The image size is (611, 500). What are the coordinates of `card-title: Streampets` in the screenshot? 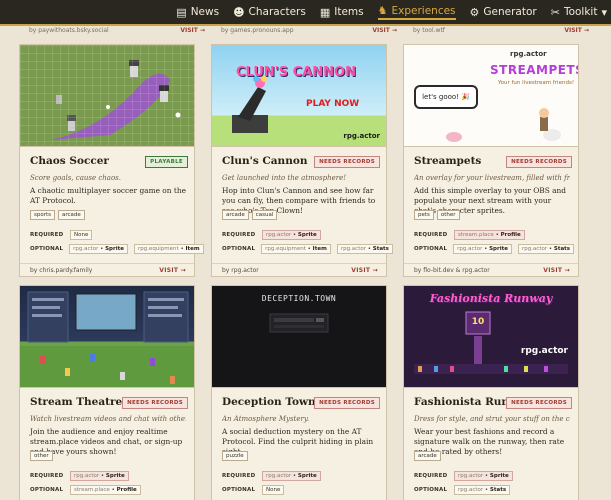 It's located at (447, 161).